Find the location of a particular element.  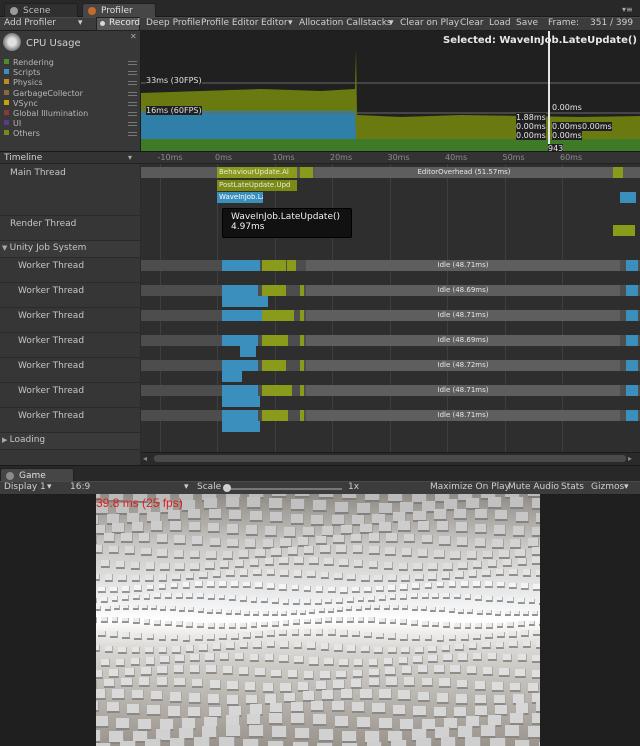

main-block-post-late-update: PostLateUpdate.Upd is located at coordinates (257, 185).